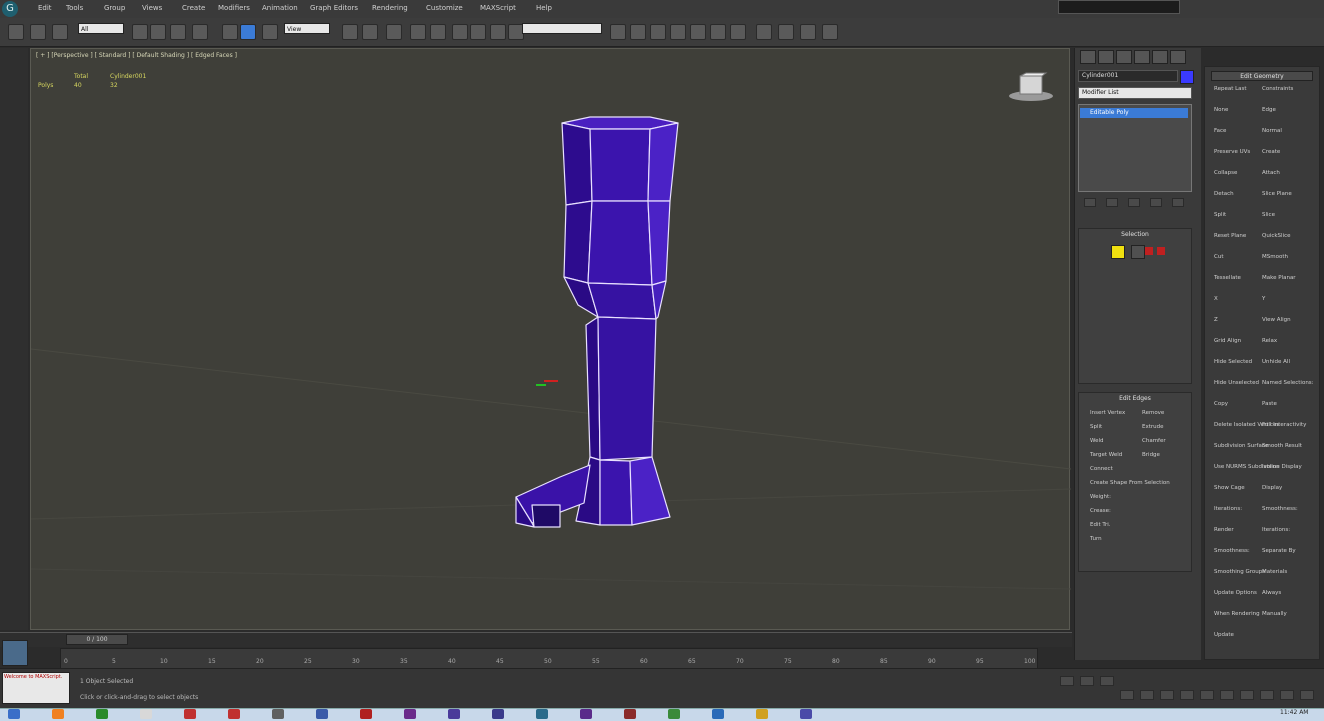  Describe the element at coordinates (1207, 695) in the screenshot. I see `go-to-end-button` at that location.